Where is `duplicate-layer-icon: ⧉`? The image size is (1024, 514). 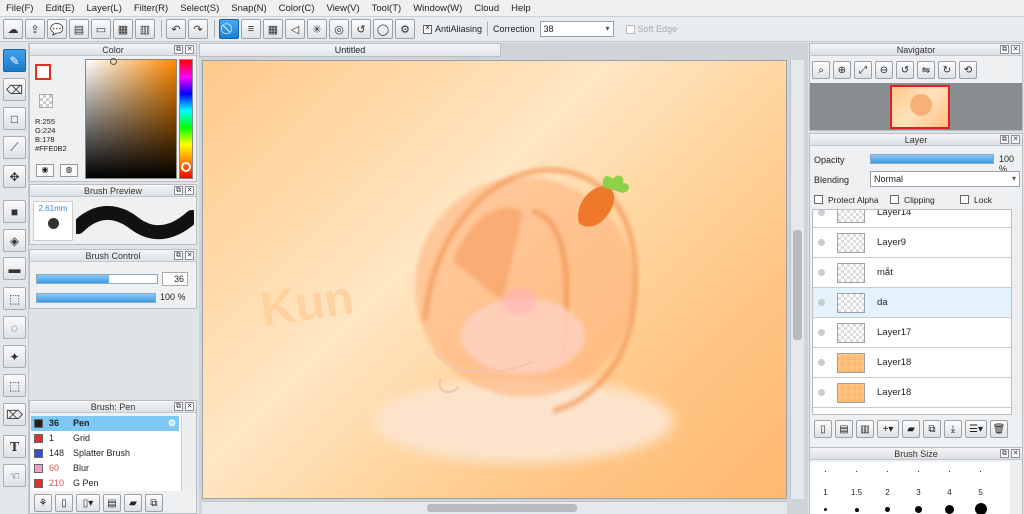
duplicate-layer-icon: ⧉ is located at coordinates (932, 429).